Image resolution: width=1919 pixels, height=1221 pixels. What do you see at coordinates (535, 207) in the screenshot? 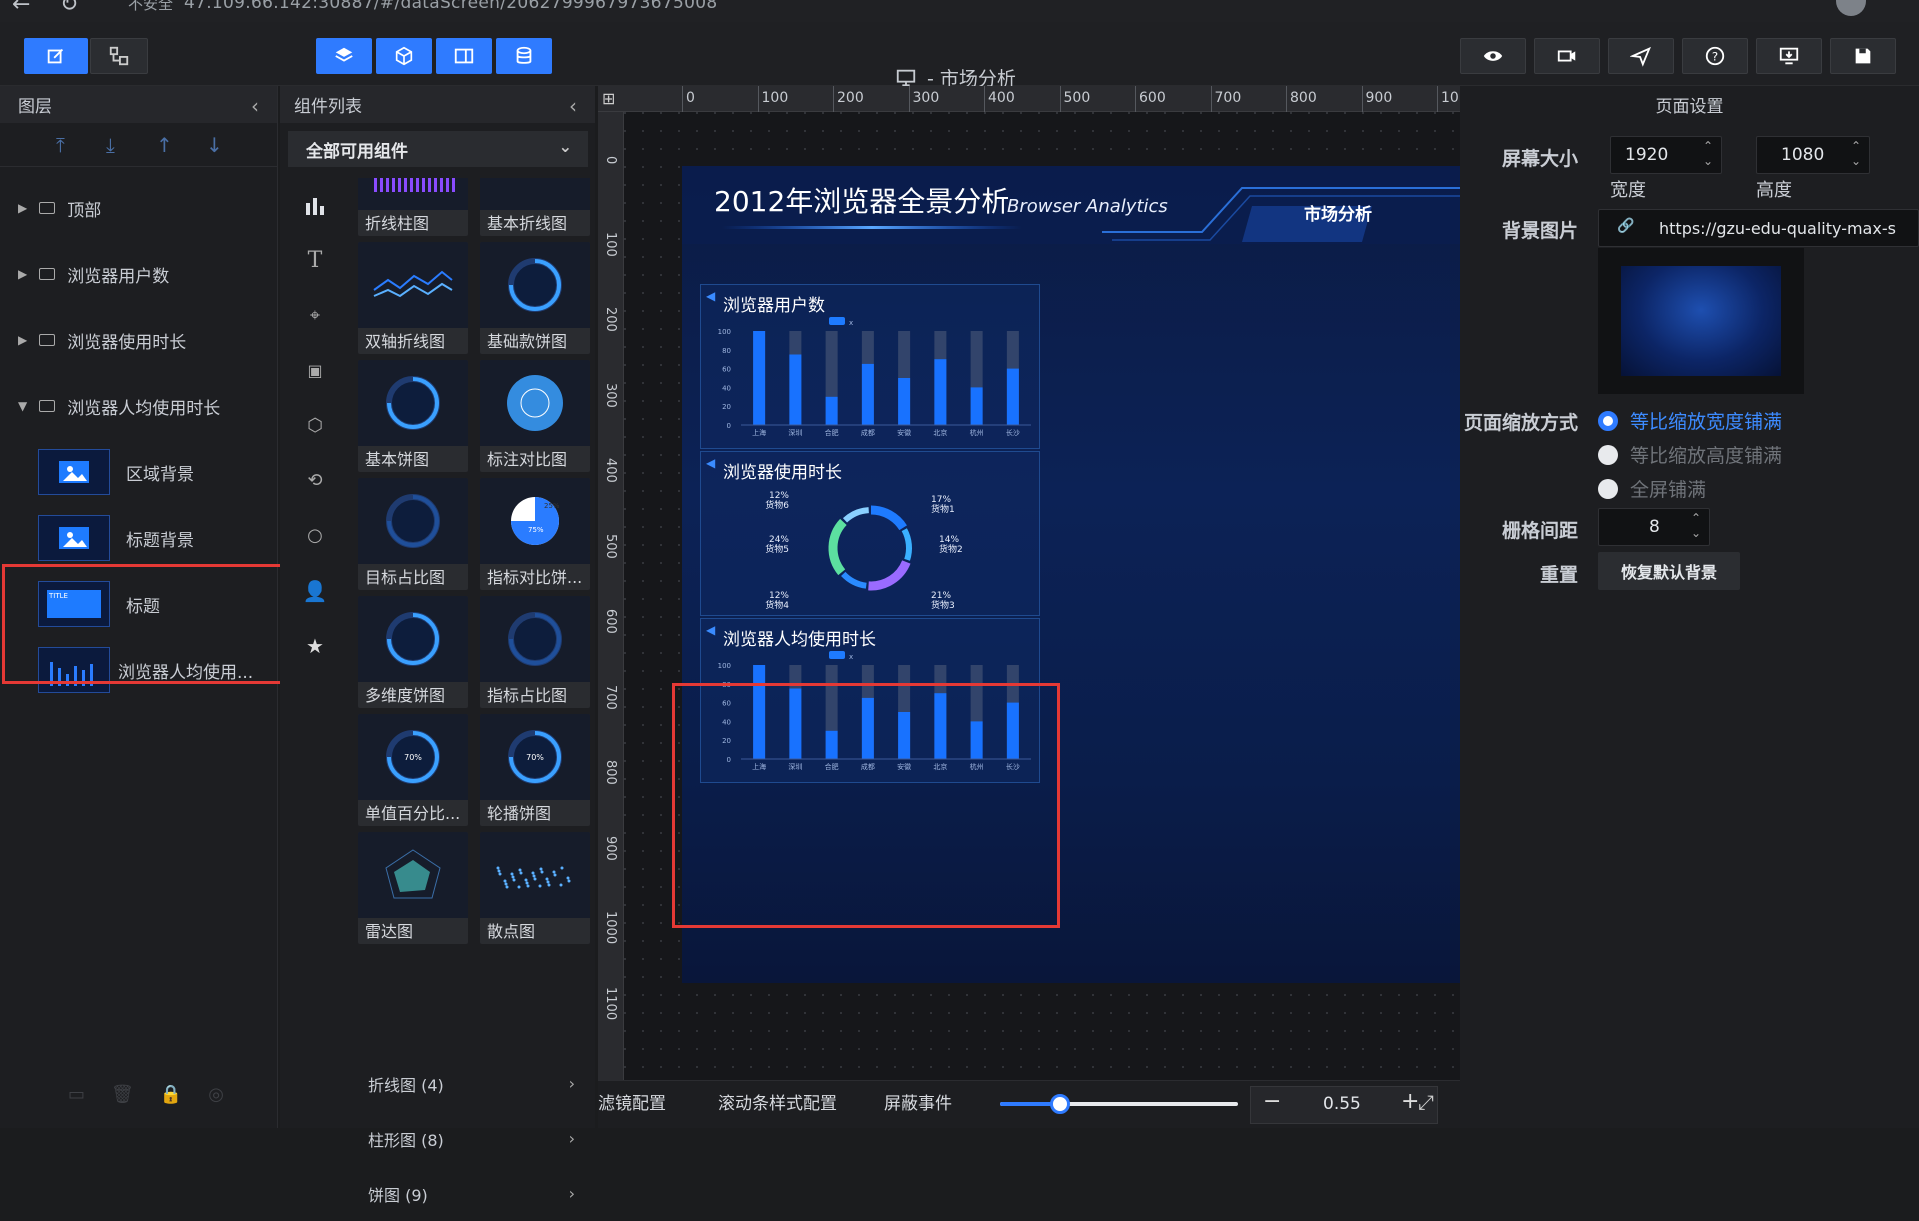
I see `component-card: 基本折线图` at bounding box center [535, 207].